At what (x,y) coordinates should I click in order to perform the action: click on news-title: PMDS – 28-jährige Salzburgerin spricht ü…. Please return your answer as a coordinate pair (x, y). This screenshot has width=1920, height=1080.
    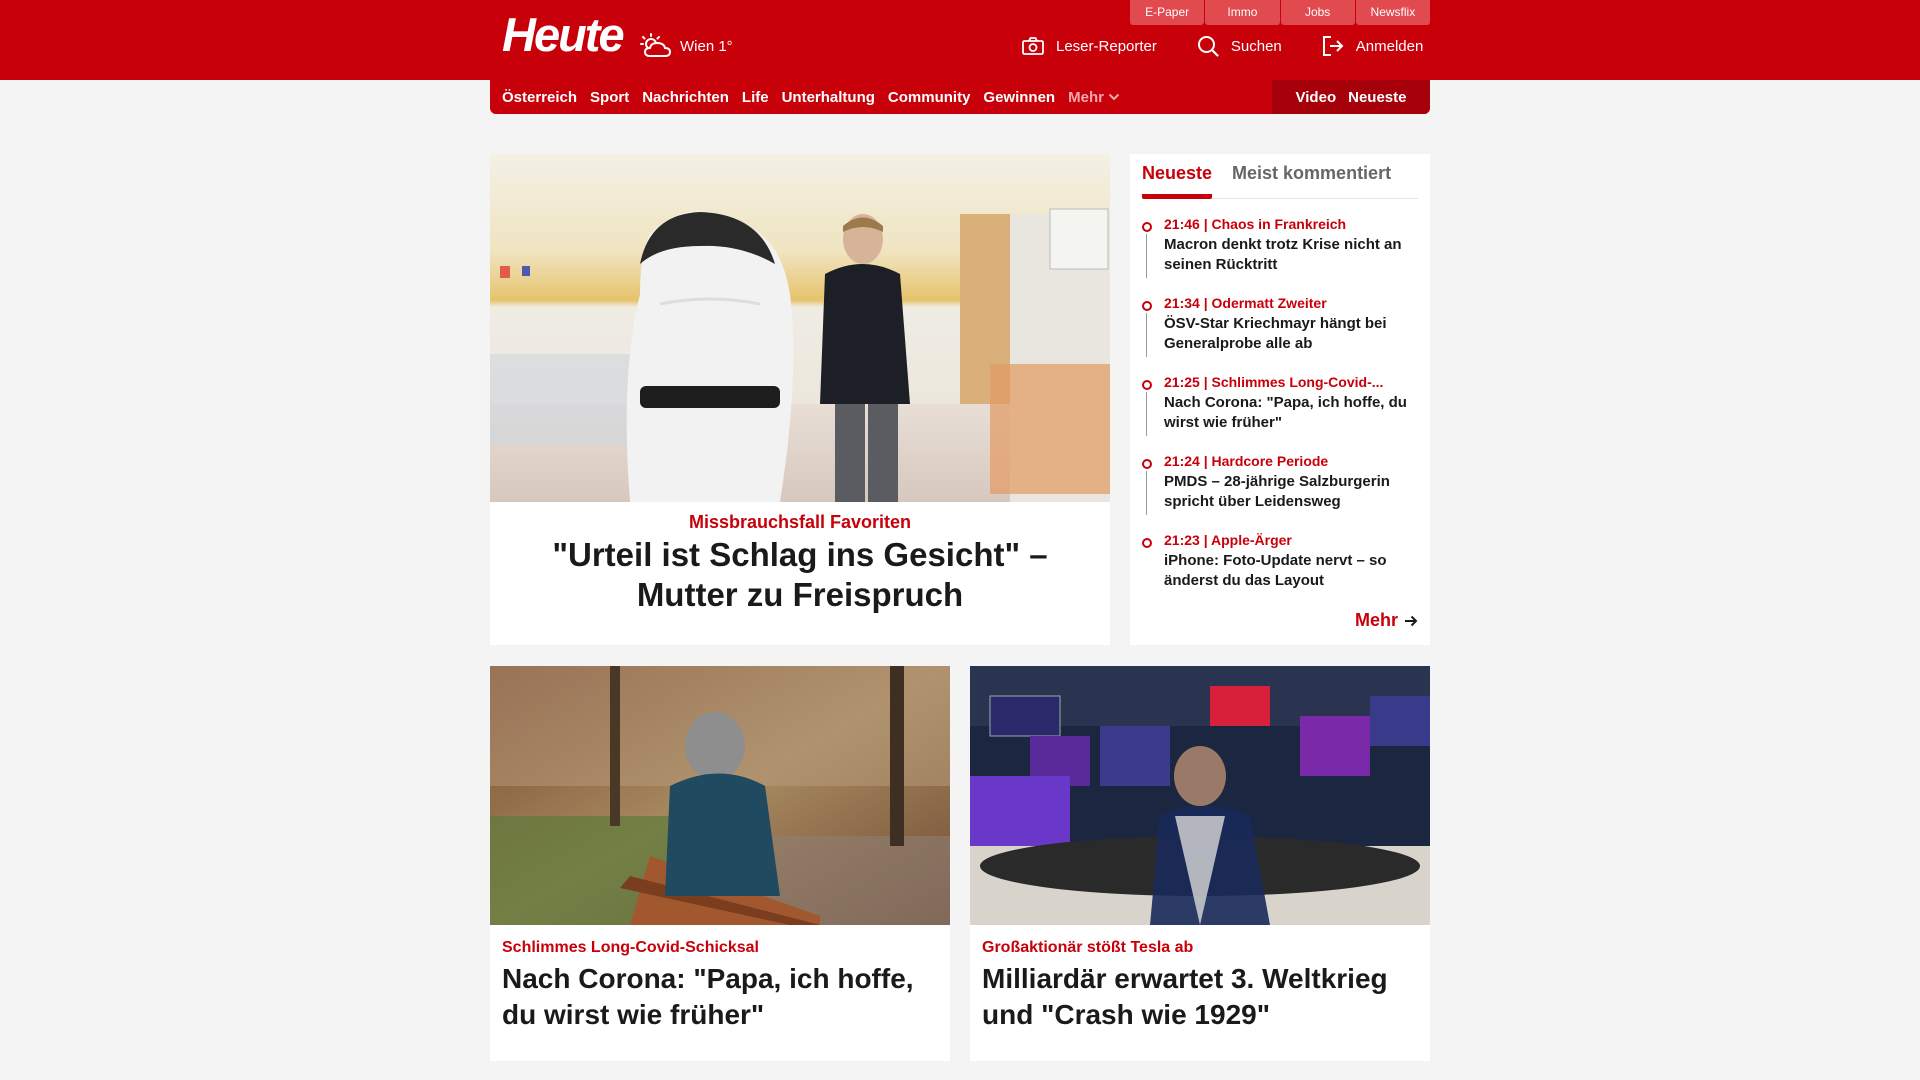
    Looking at the image, I should click on (1291, 492).